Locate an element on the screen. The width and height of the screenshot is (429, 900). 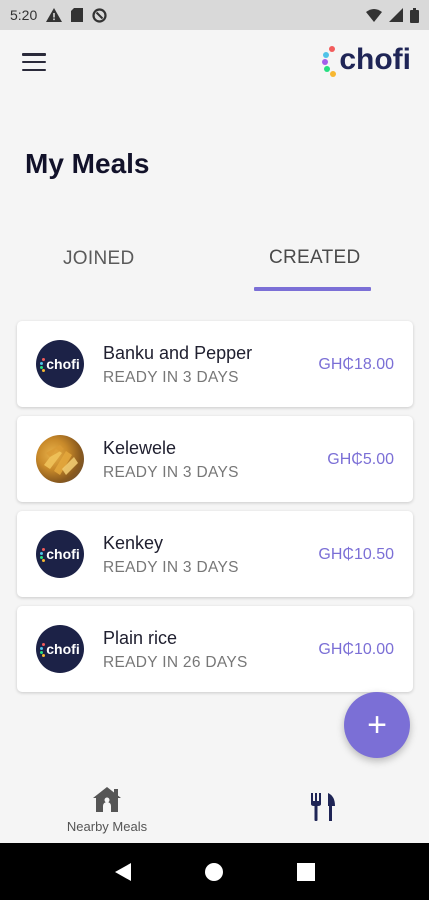
tab-indicator is located at coordinates (312, 289).